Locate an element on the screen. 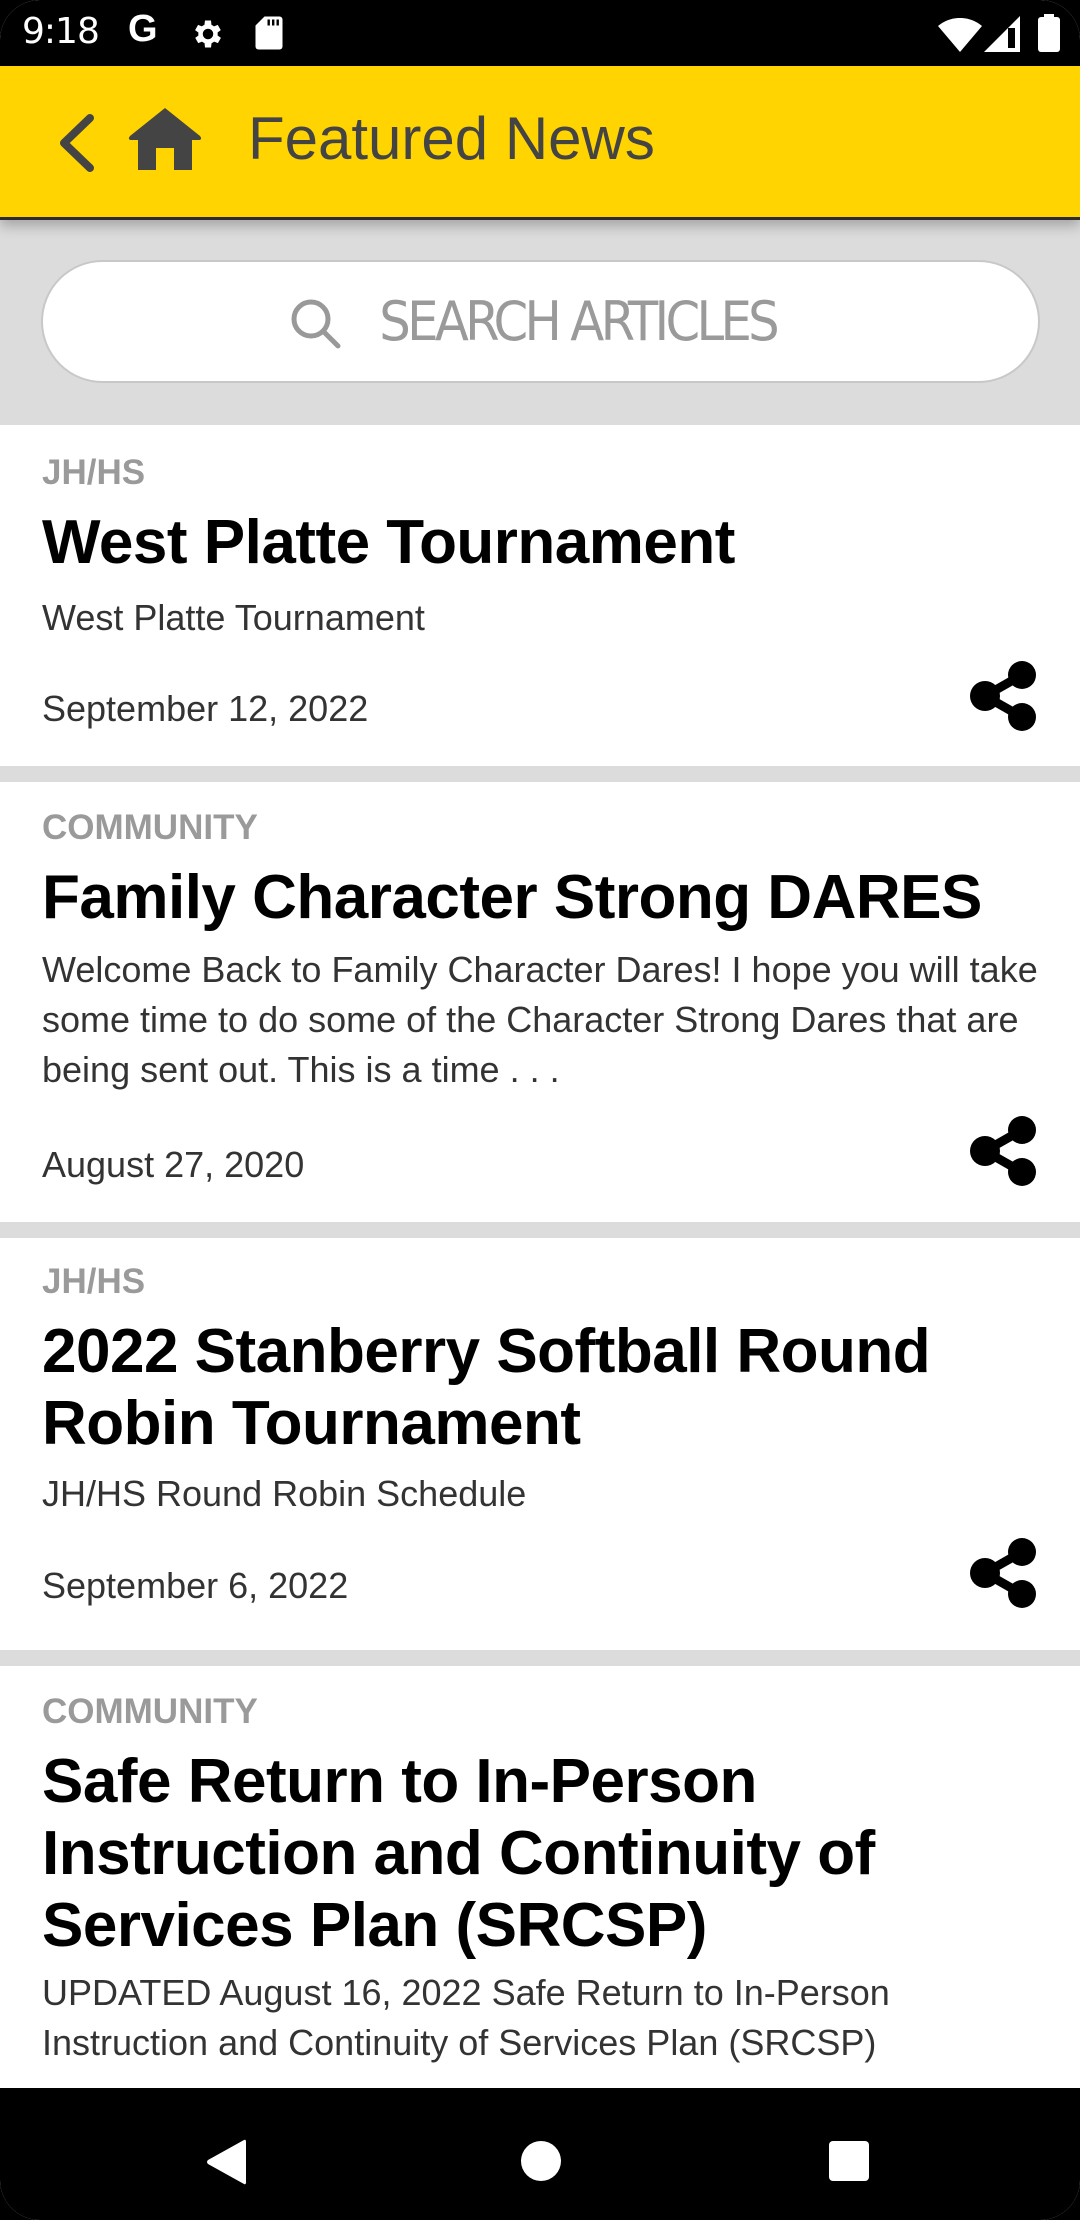 The image size is (1080, 2220). article-summary: JH/HS Round Robin Schedule is located at coordinates (284, 1493).